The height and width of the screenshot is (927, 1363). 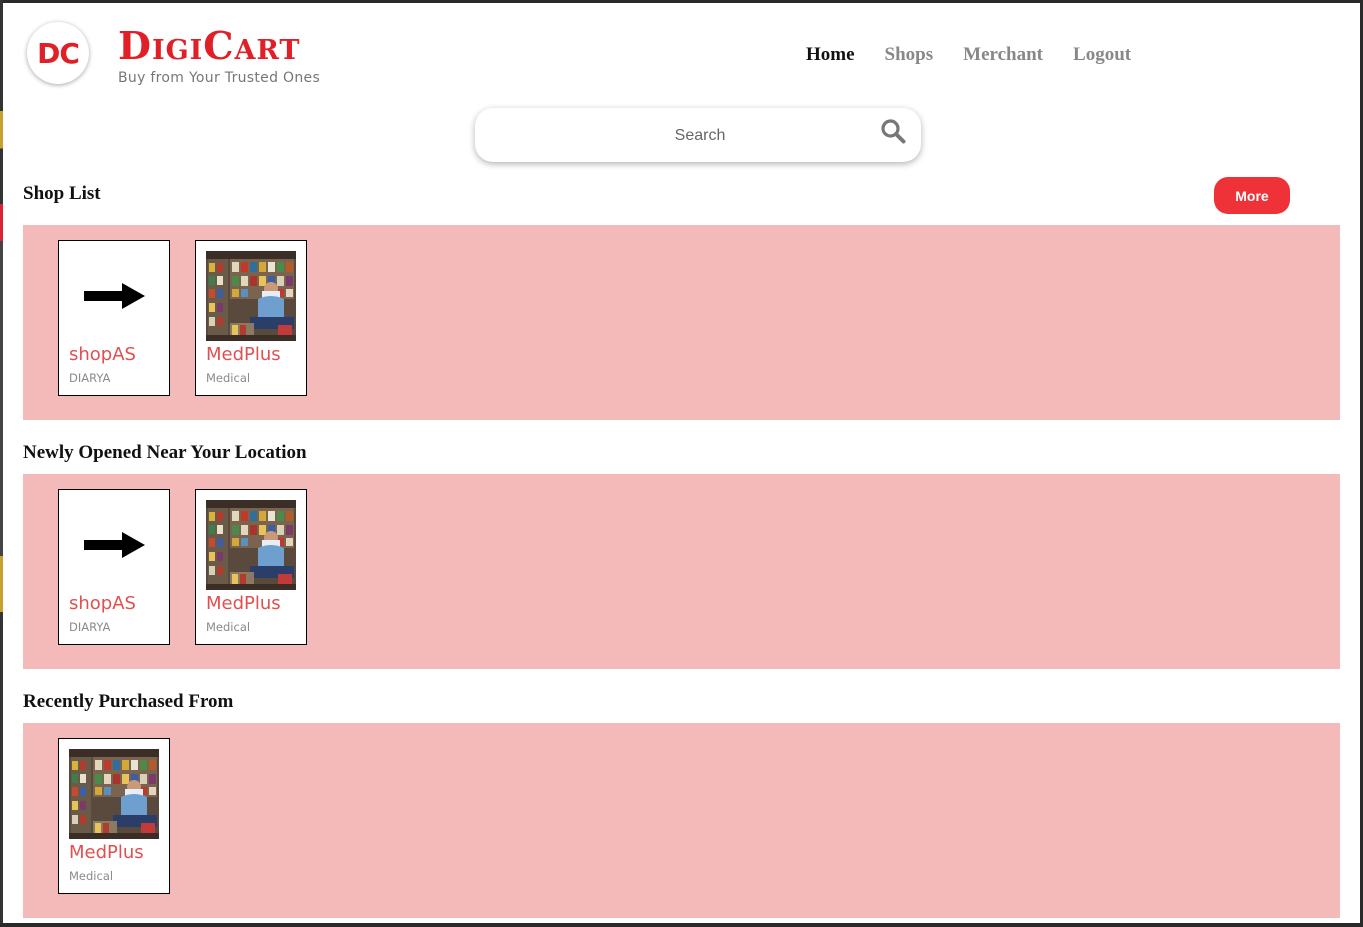 What do you see at coordinates (681, 1) in the screenshot?
I see `window-top-border` at bounding box center [681, 1].